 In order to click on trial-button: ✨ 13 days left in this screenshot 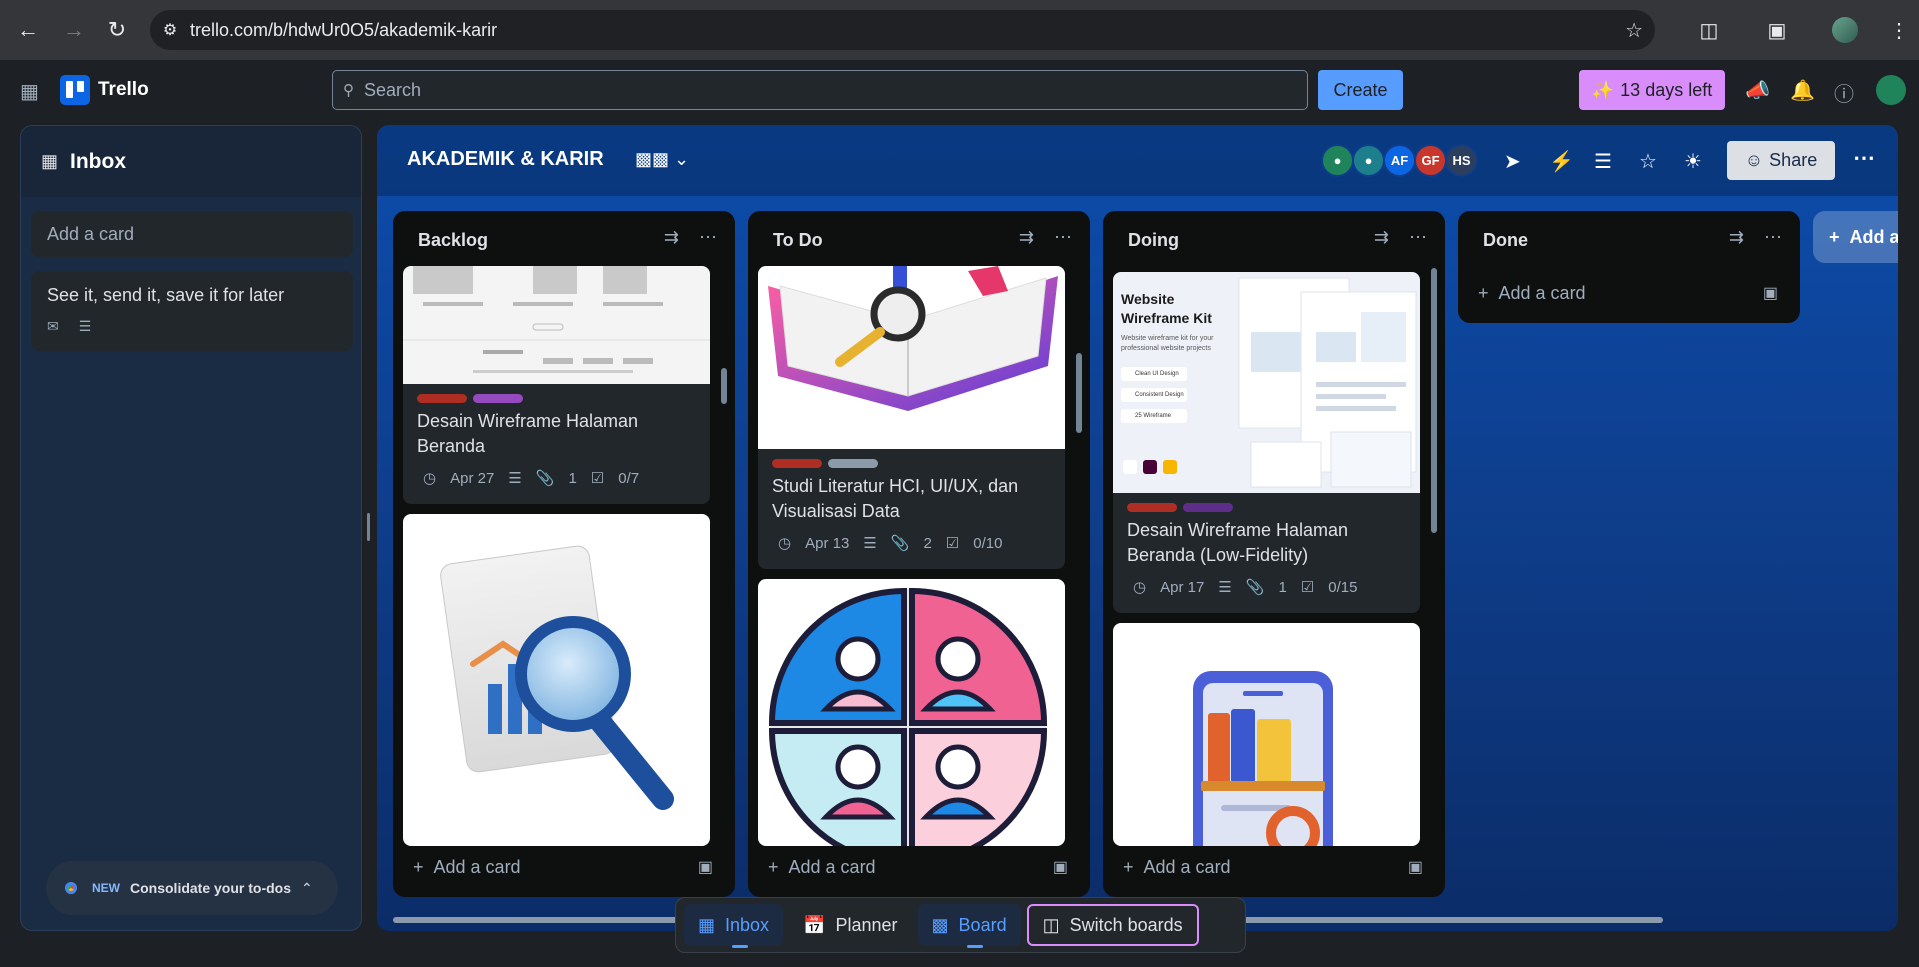, I will do `click(1652, 90)`.